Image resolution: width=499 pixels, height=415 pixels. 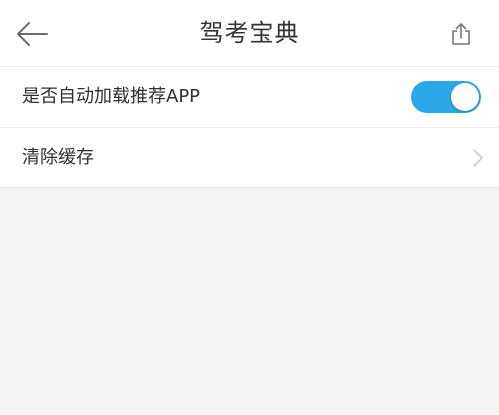 I want to click on page-title: 驾考宝典, so click(x=249, y=33).